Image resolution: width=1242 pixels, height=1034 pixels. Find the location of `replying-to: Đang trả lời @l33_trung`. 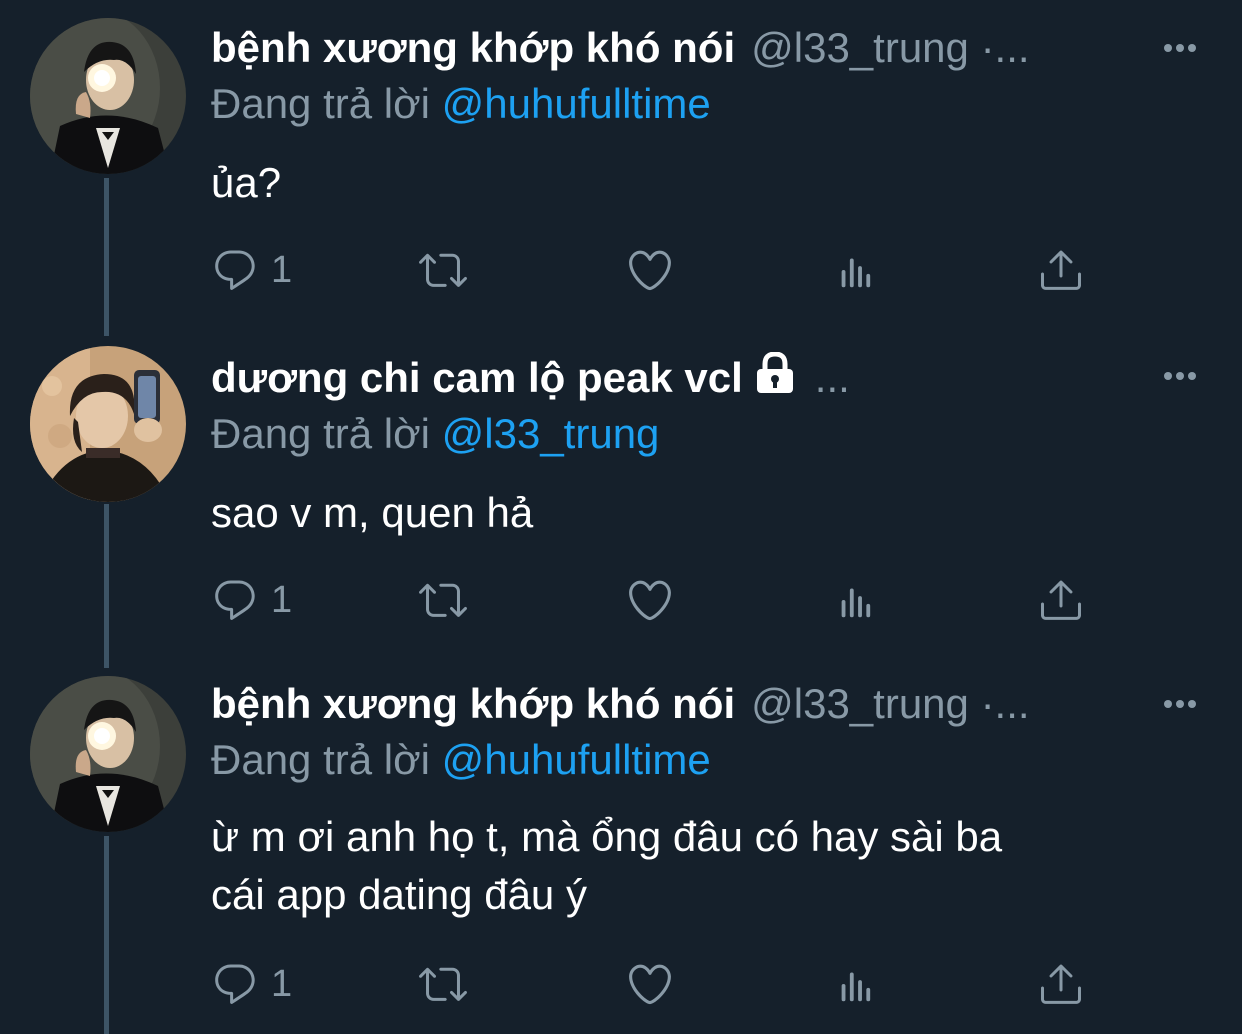

replying-to: Đang trả lời @l33_trung is located at coordinates (435, 434).